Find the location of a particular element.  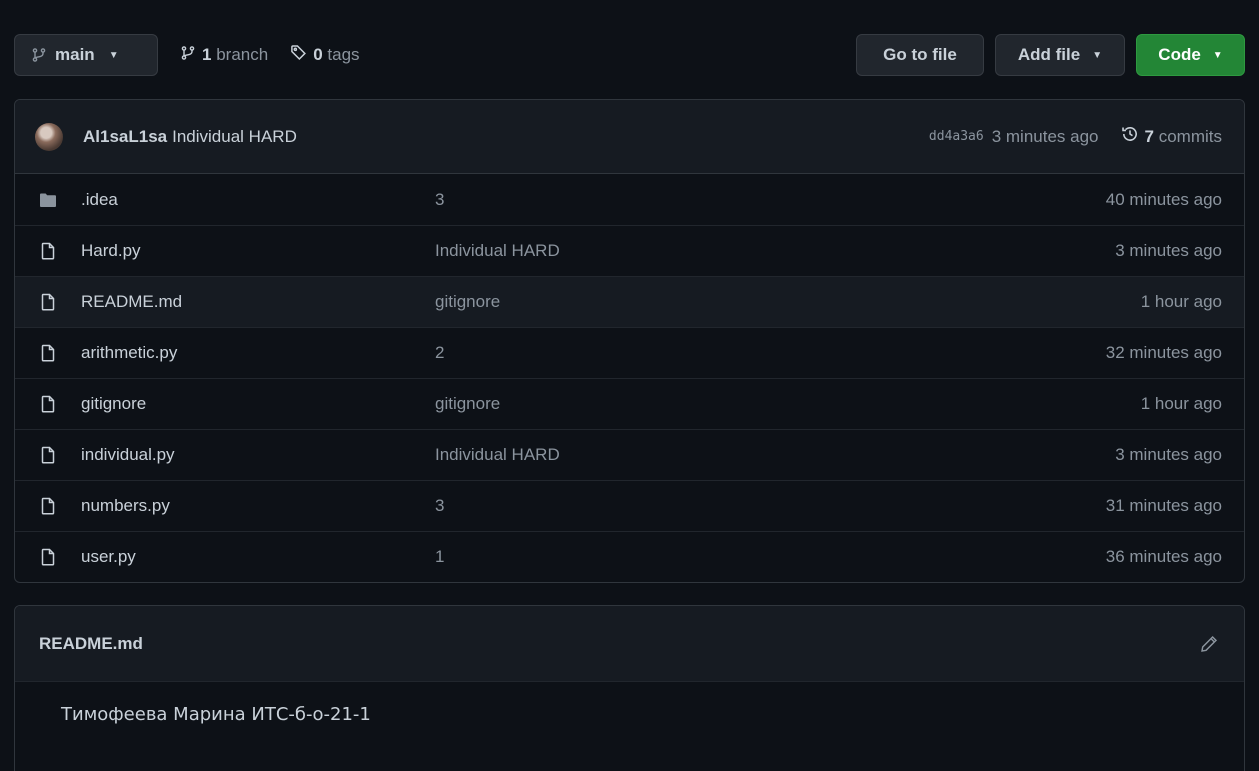

folder-icon is located at coordinates (48, 200).